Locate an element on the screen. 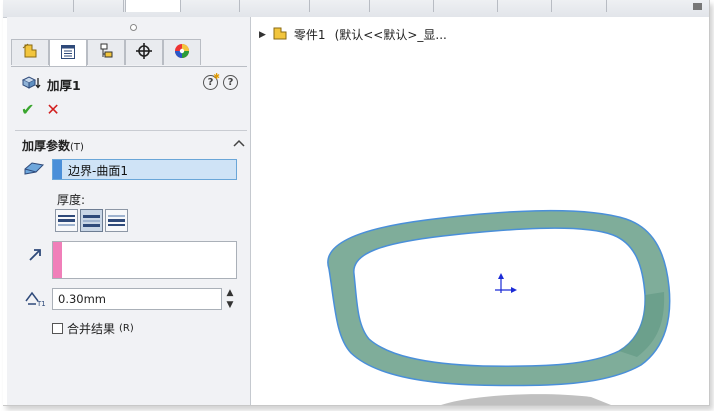 This screenshot has height=411, width=714. x-icon: ✕ is located at coordinates (52, 110).